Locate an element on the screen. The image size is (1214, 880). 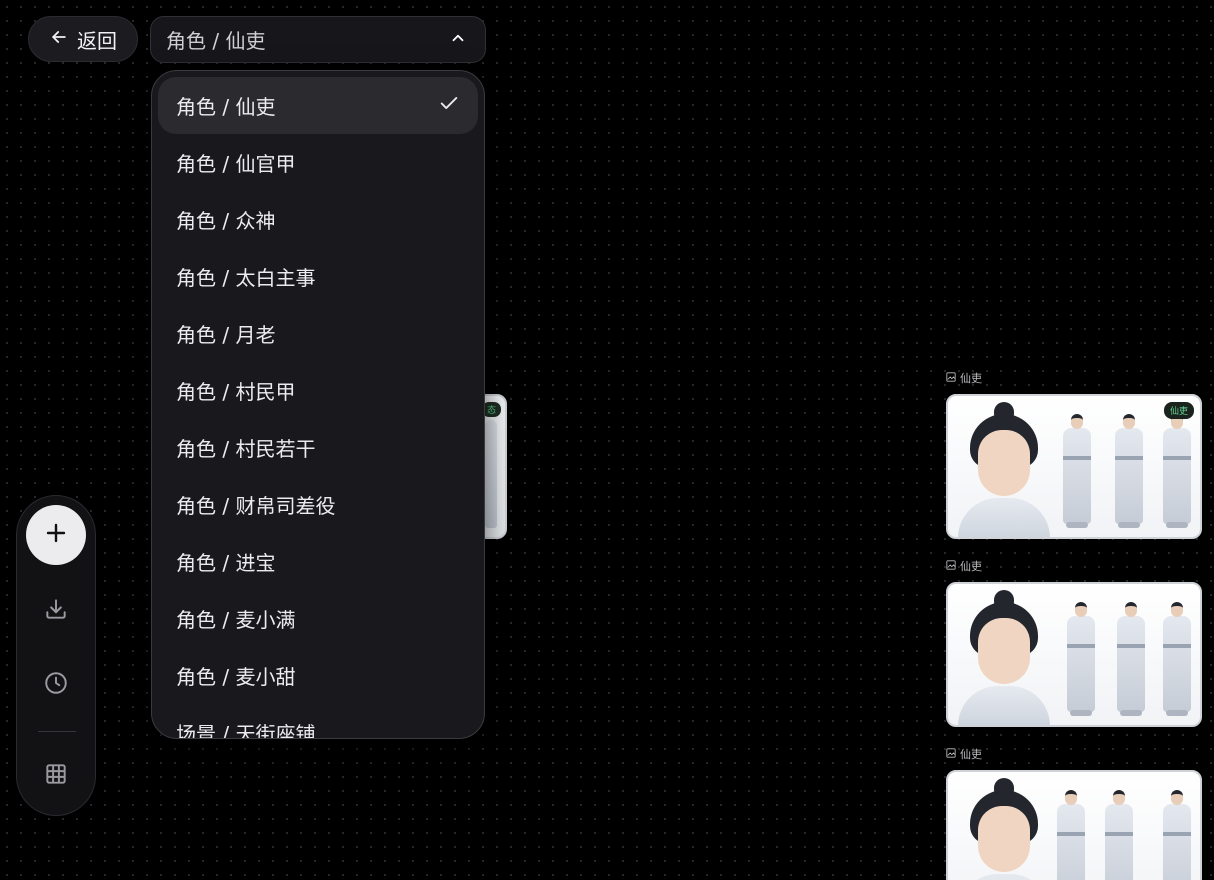
category-option: 场景 / 天街座铺 is located at coordinates (318, 721).